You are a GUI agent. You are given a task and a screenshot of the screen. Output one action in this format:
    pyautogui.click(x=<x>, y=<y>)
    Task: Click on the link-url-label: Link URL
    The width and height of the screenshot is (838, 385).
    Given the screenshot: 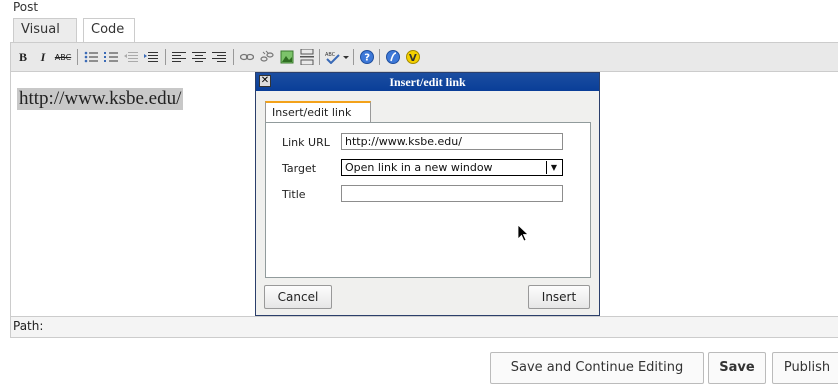 What is the action you would take?
    pyautogui.click(x=306, y=142)
    